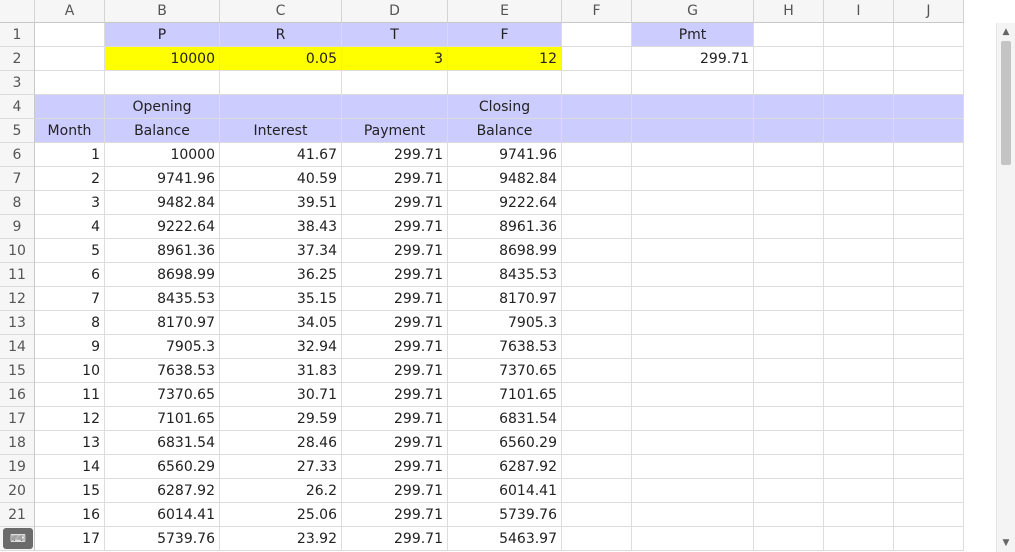 This screenshot has height=552, width=1015. I want to click on cell-f4, so click(597, 107).